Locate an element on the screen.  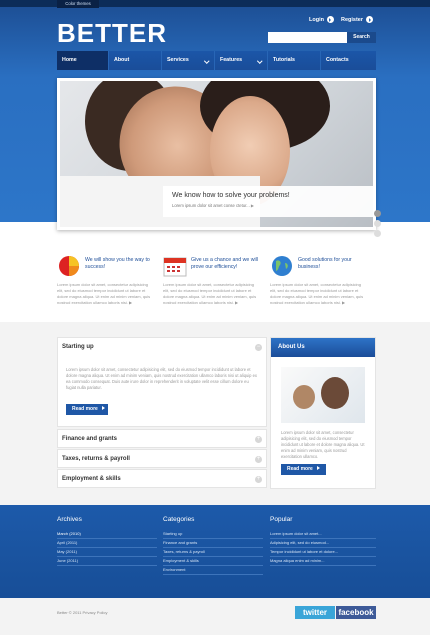
nav-contacts: Contacts is located at coordinates (348, 60).